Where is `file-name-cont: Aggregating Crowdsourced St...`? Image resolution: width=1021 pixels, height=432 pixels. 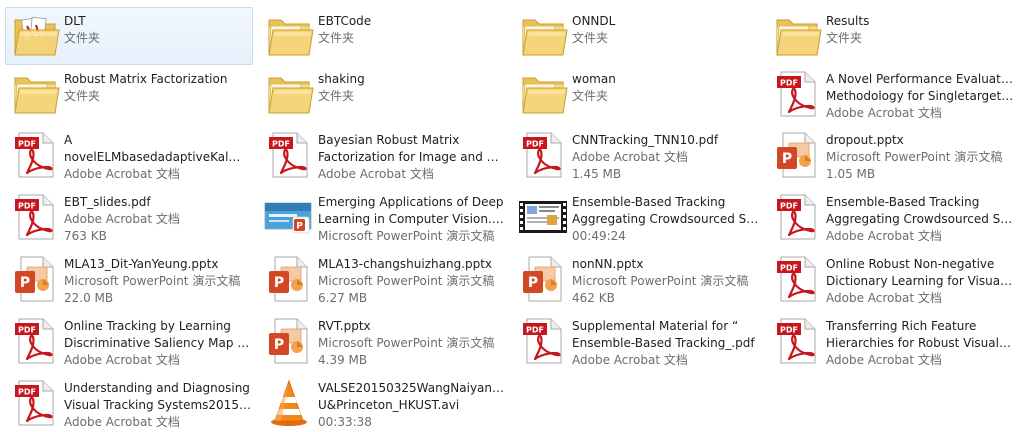
file-name-cont: Aggregating Crowdsourced St... is located at coordinates (666, 219).